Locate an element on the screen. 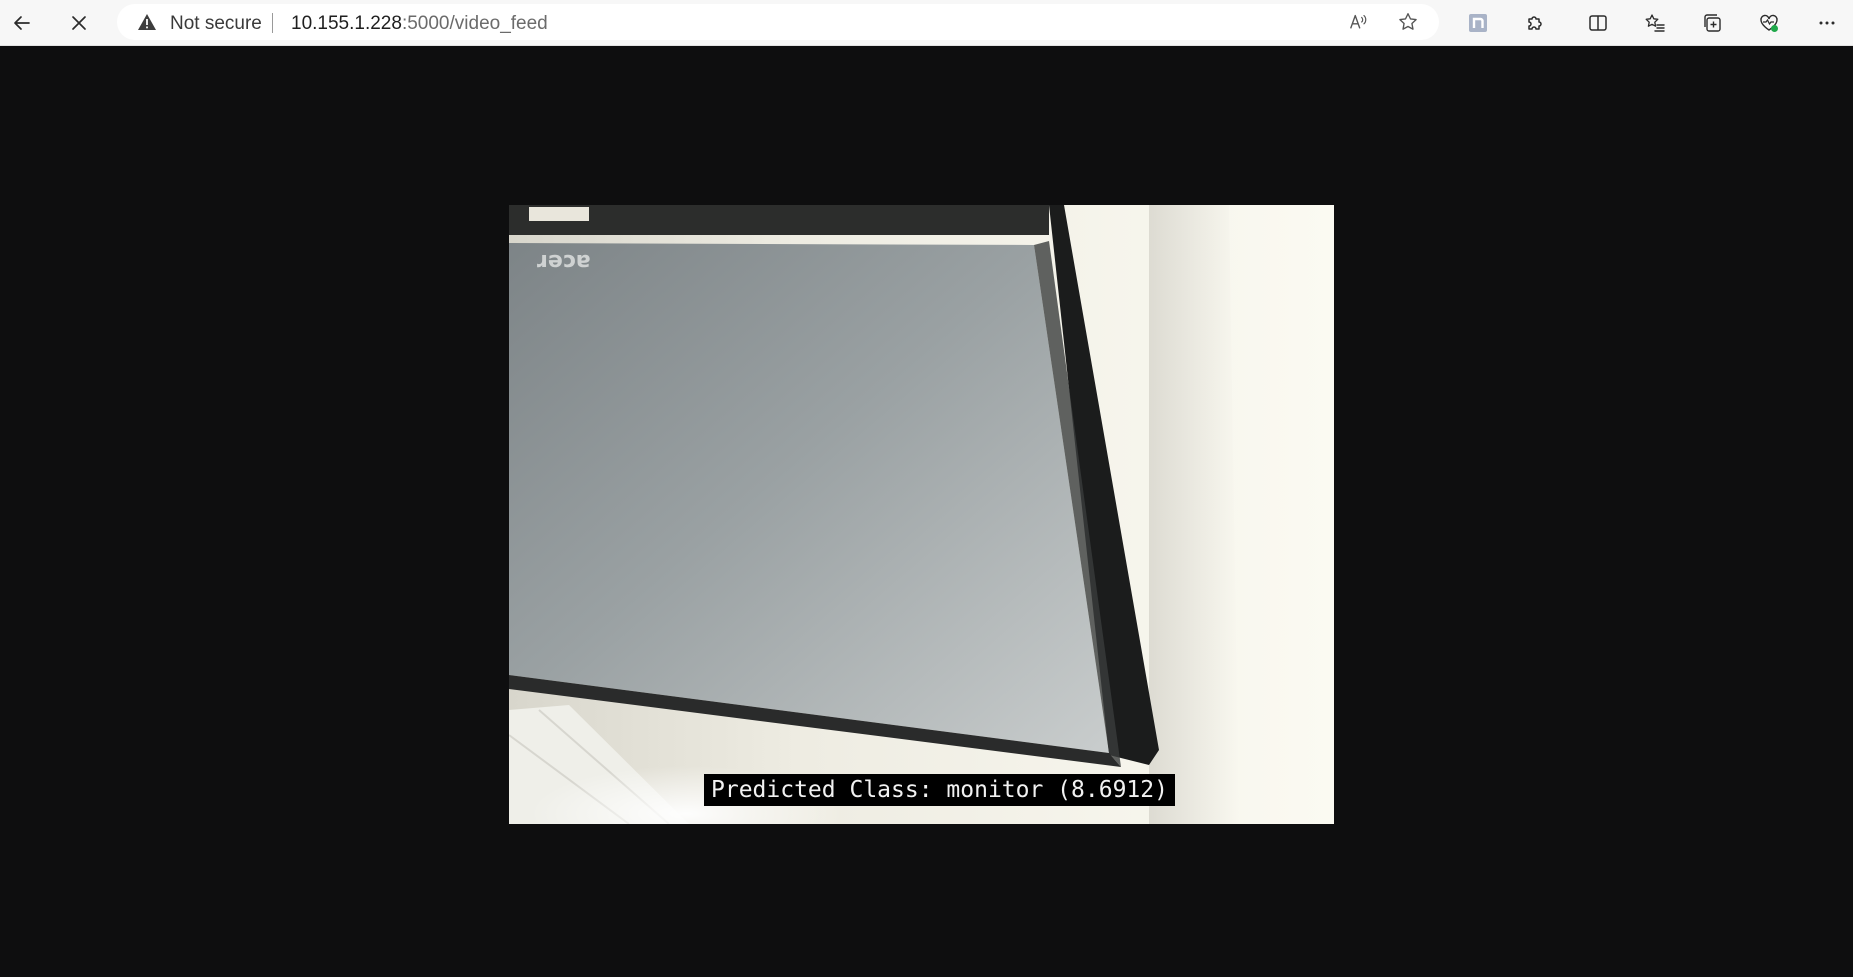  more-menu-button is located at coordinates (1827, 23).